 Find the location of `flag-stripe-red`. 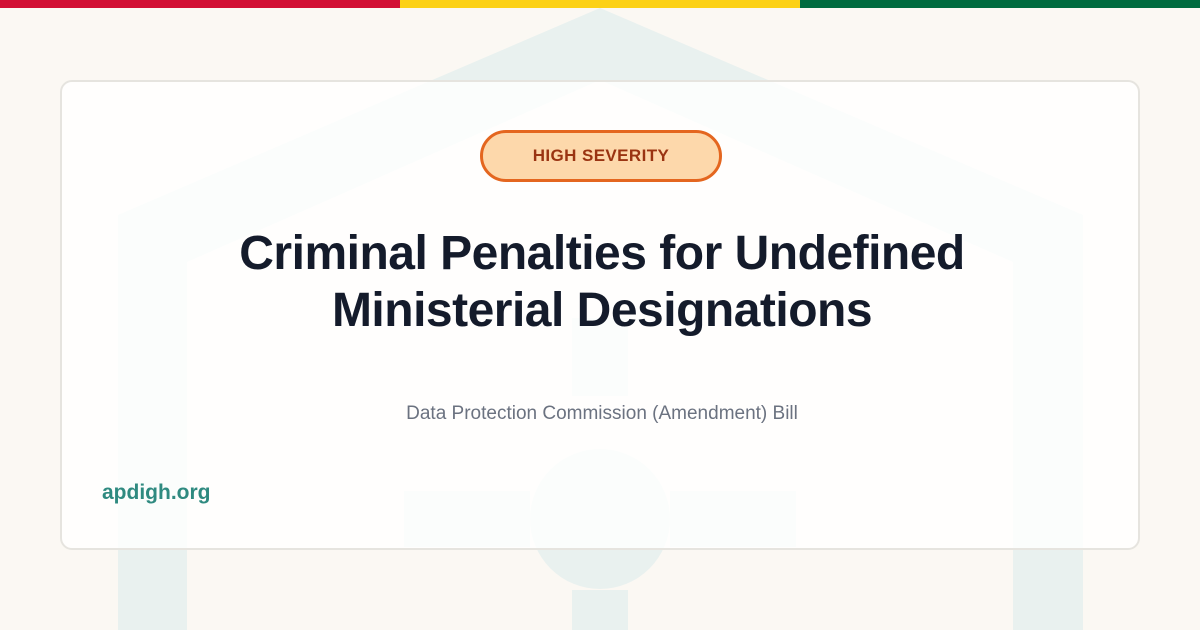

flag-stripe-red is located at coordinates (200, 4).